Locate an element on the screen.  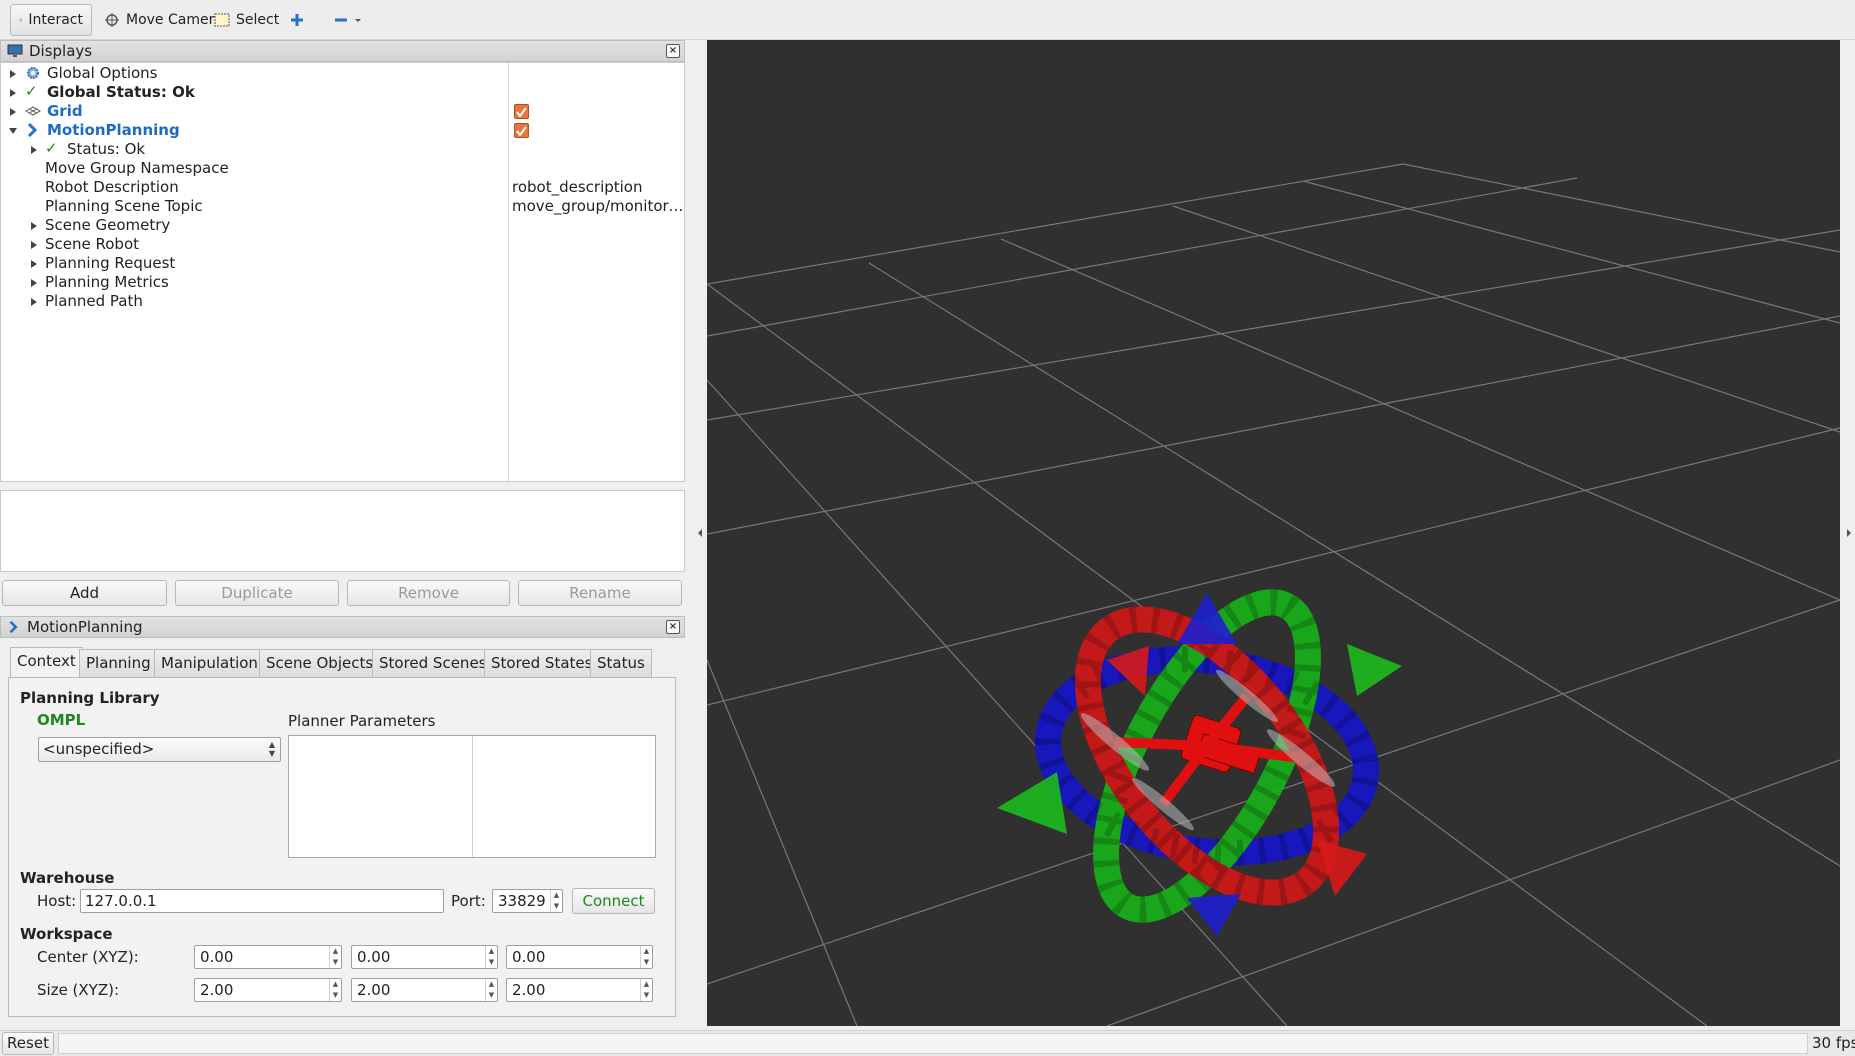
remove-tool-button is located at coordinates (348, 20).